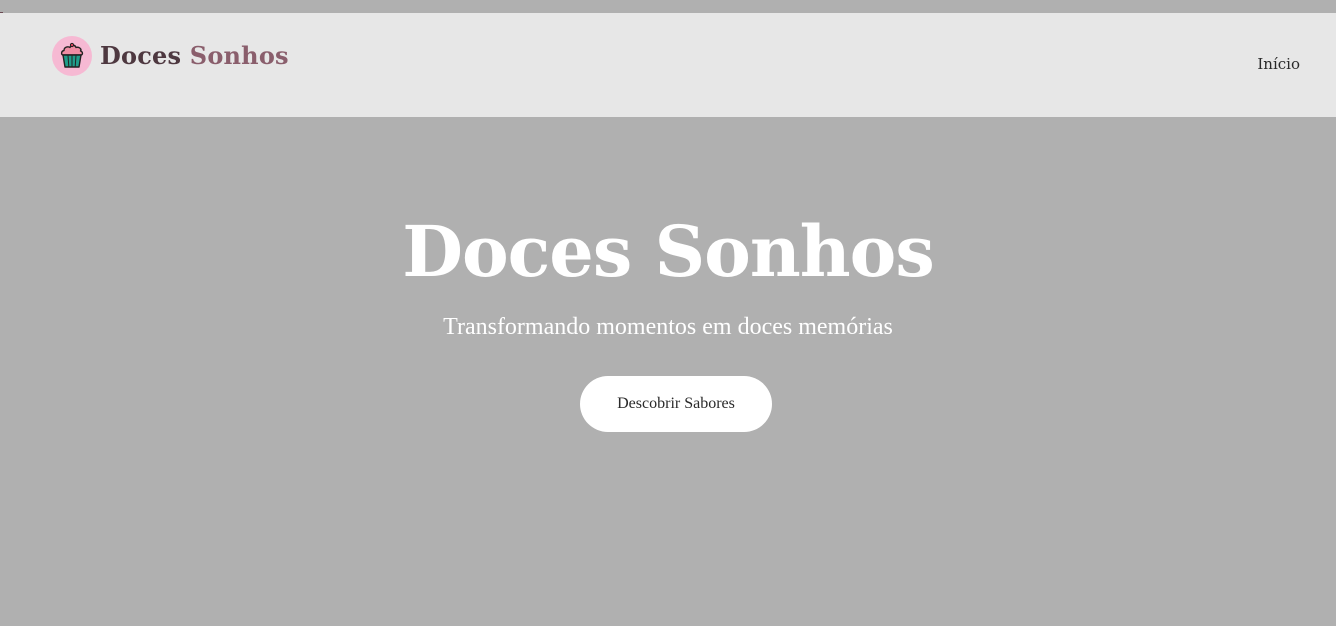 This screenshot has height=626, width=1336. I want to click on brand-name-second: Sonhos, so click(239, 55).